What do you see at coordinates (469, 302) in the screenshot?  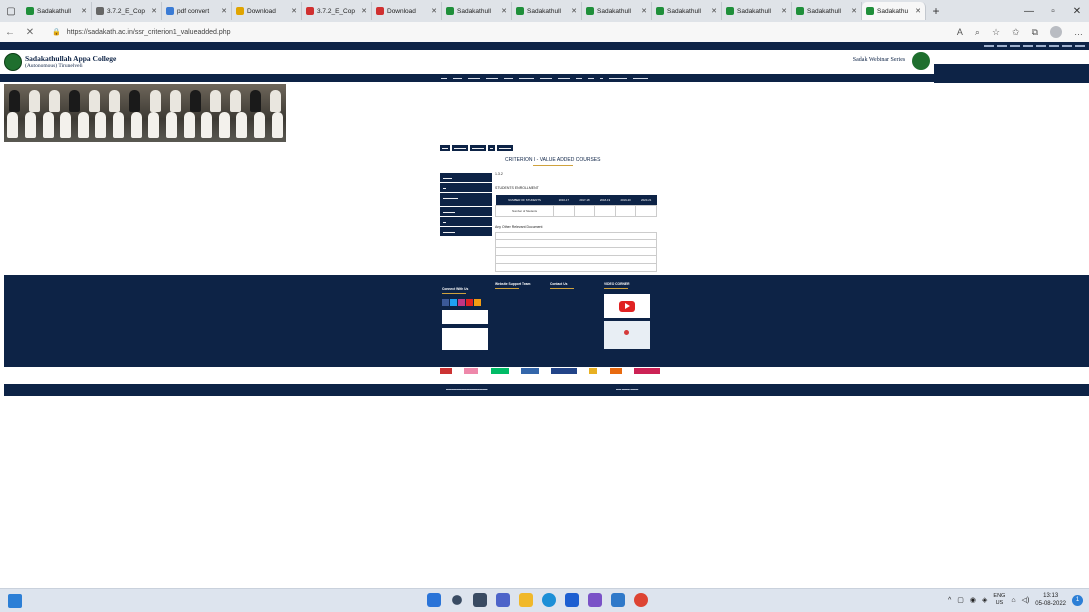 I see `youtube-icon` at bounding box center [469, 302].